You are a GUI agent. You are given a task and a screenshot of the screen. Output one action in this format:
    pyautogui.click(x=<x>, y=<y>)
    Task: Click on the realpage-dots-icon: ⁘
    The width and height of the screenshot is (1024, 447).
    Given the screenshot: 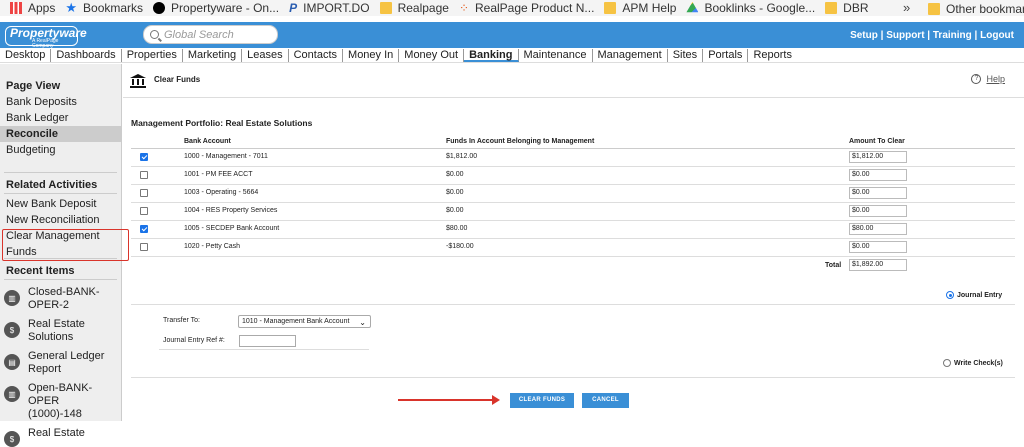 What is the action you would take?
    pyautogui.click(x=463, y=8)
    